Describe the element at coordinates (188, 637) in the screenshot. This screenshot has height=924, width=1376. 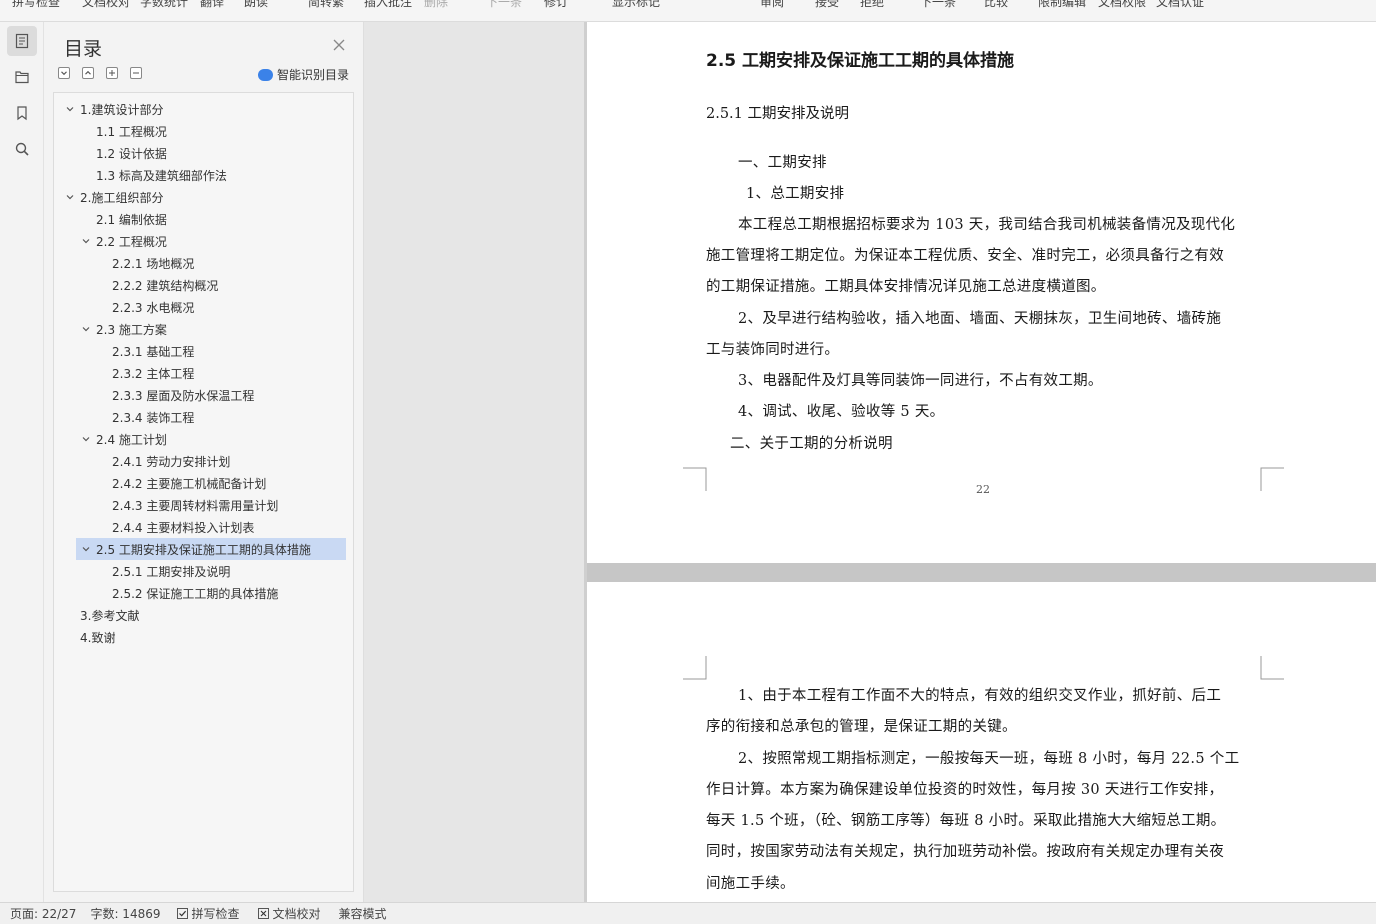
I see `toc-item: 4.致谢` at that location.